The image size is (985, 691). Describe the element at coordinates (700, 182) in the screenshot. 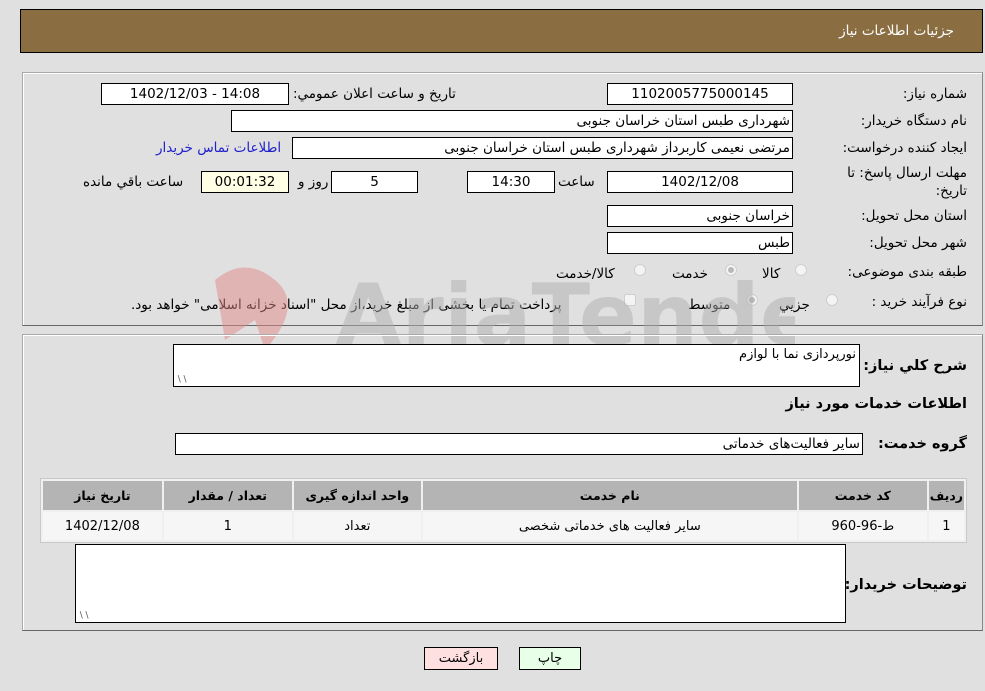

I see `deadline-date-field: 1402/12/08` at that location.